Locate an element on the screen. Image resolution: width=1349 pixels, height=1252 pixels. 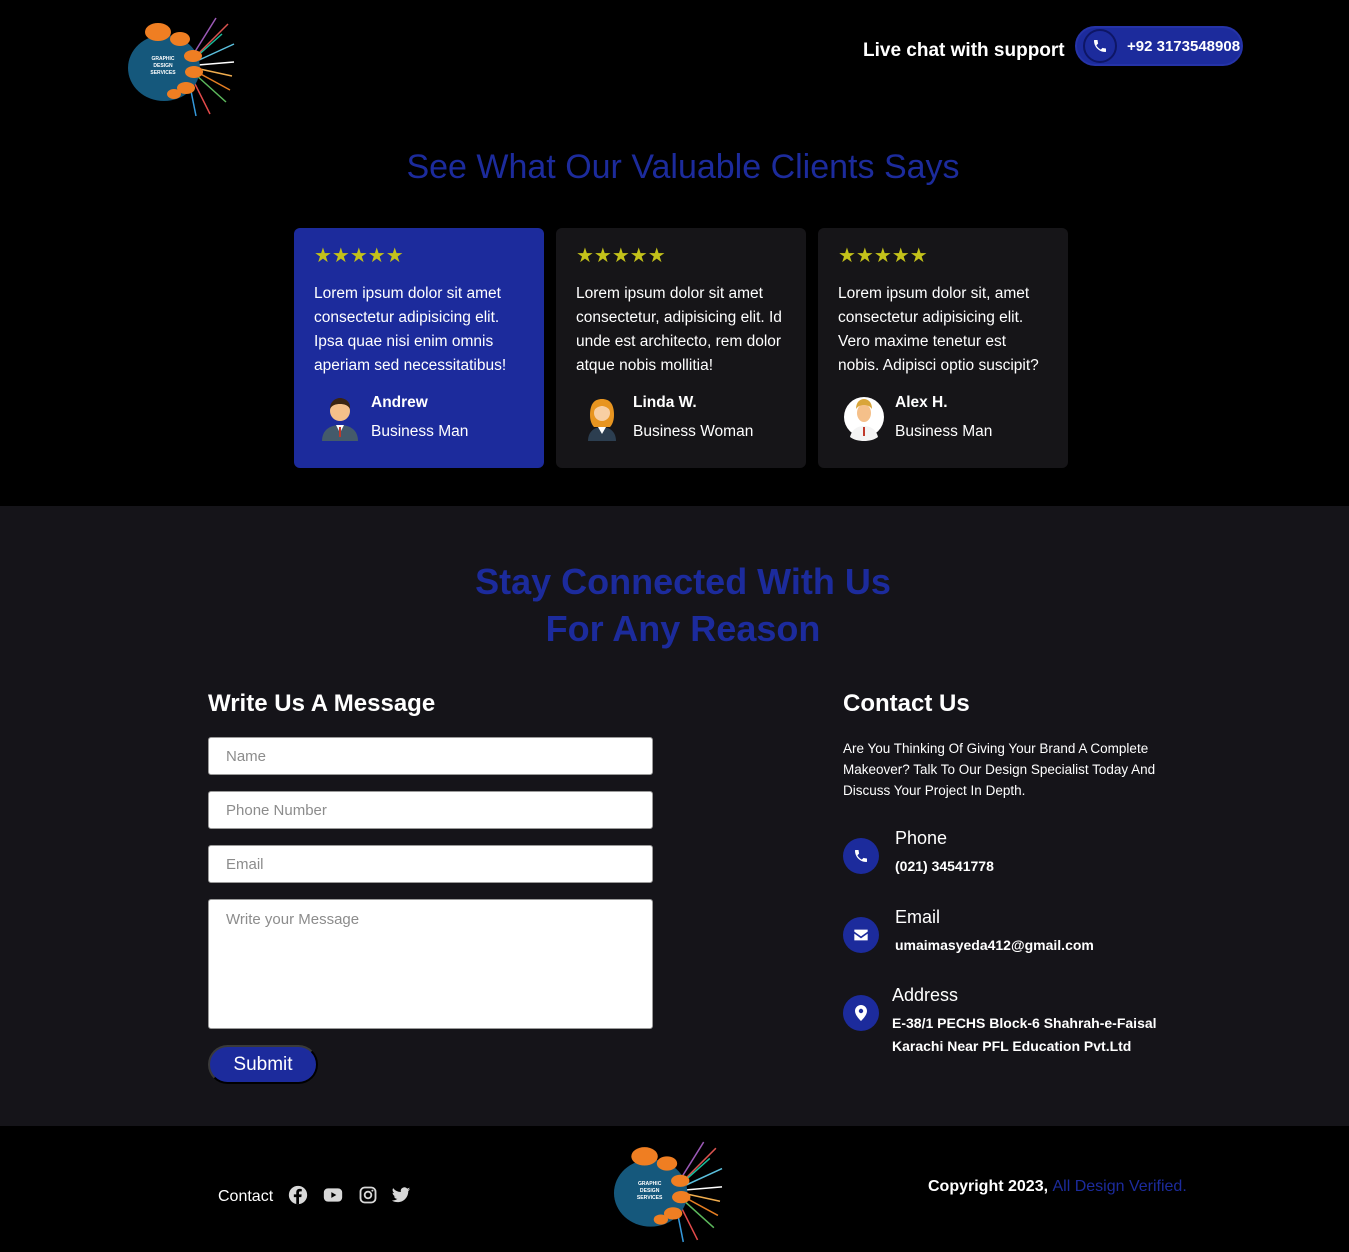
email-label: Email is located at coordinates (918, 917).